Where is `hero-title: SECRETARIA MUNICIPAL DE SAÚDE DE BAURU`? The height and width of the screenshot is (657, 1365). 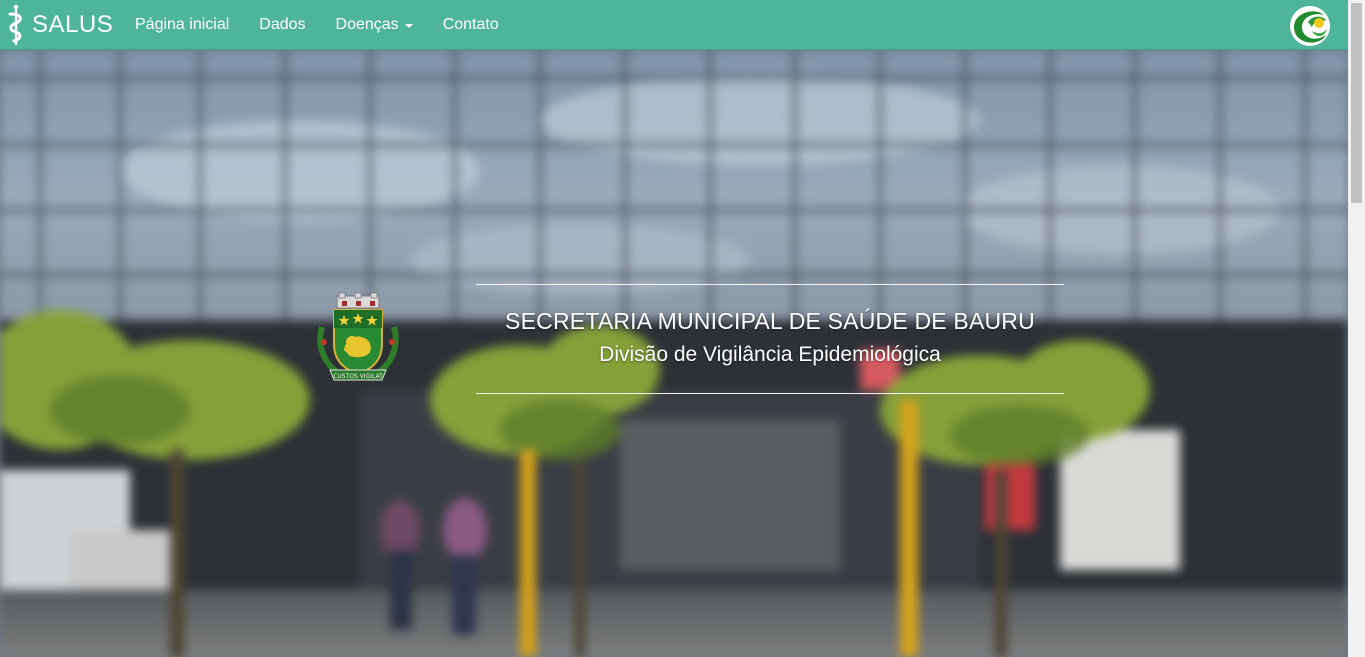
hero-title: SECRETARIA MUNICIPAL DE SAÚDE DE BAURU is located at coordinates (770, 321).